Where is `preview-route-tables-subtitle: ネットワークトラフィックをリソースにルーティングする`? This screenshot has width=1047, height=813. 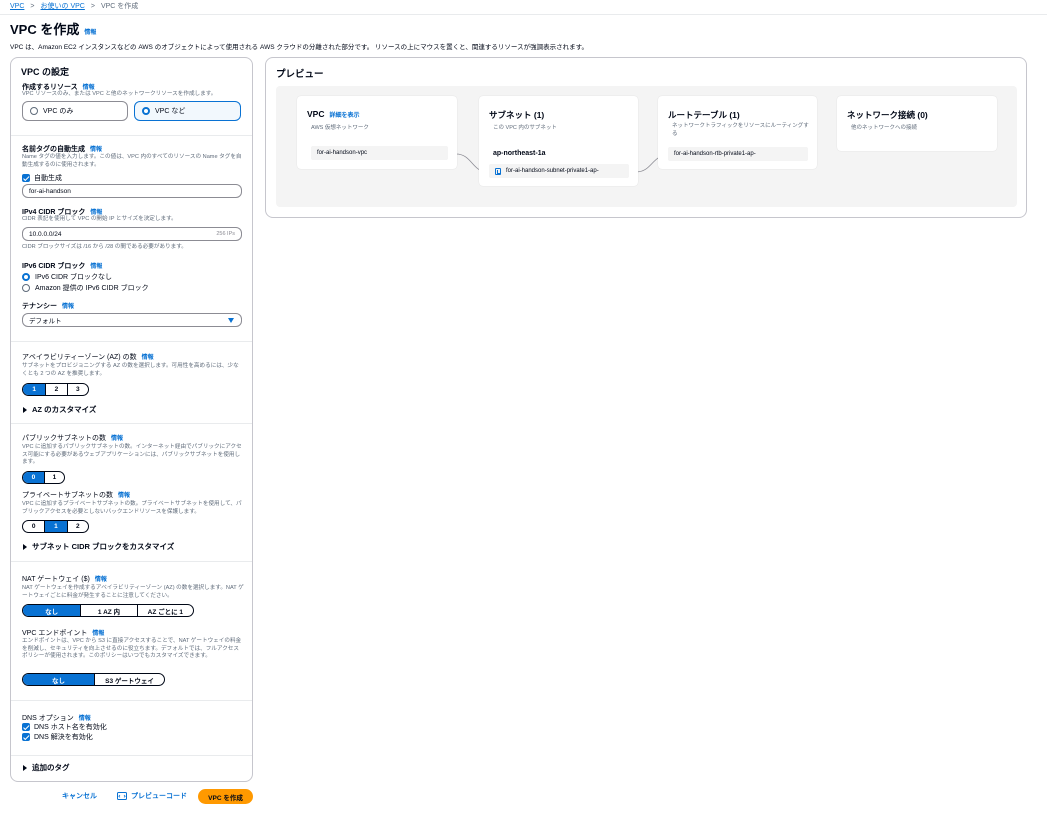
preview-route-tables-subtitle: ネットワークトラフィックをリソースにルーティングする is located at coordinates (740, 130).